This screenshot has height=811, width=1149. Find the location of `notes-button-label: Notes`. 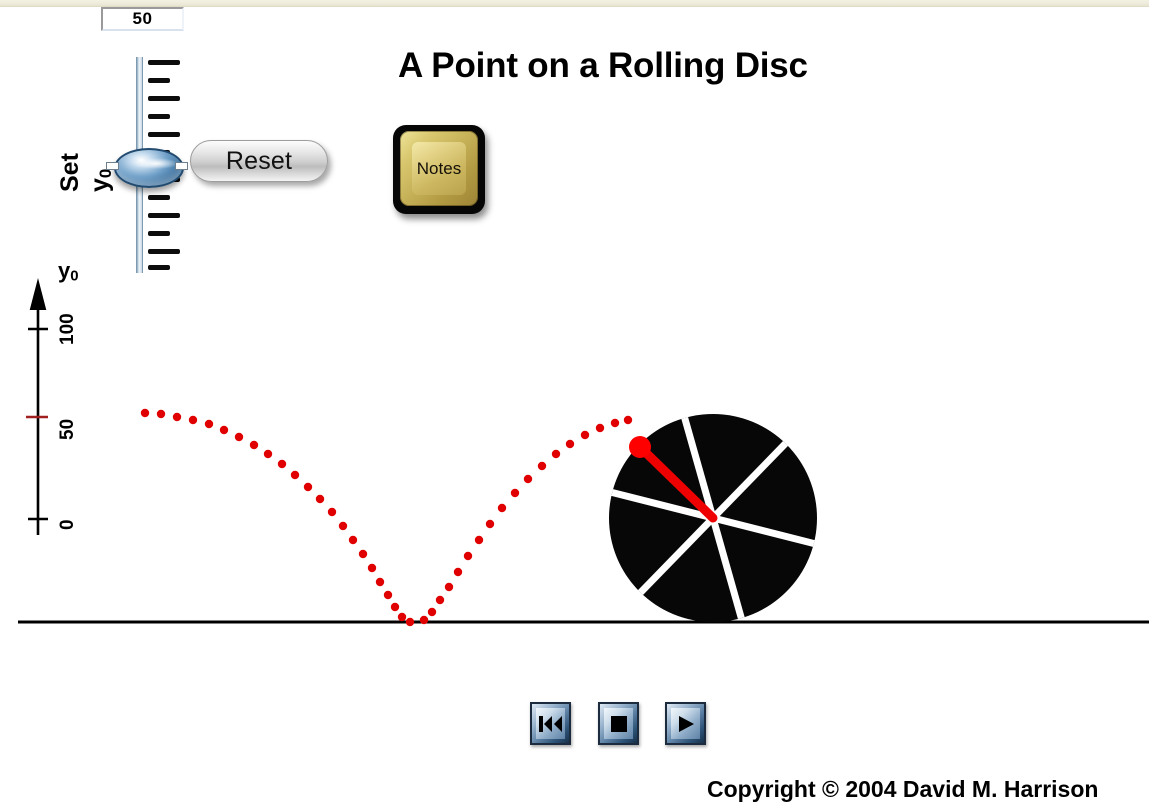

notes-button-label: Notes is located at coordinates (439, 168).